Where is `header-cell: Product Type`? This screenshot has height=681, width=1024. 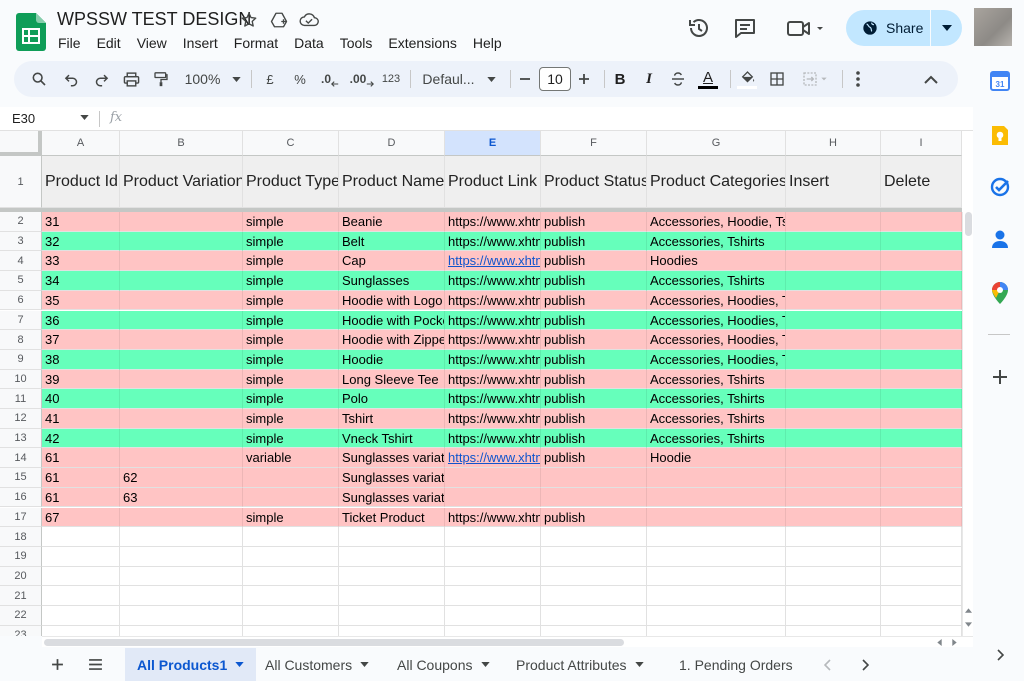
header-cell: Product Type is located at coordinates (291, 182).